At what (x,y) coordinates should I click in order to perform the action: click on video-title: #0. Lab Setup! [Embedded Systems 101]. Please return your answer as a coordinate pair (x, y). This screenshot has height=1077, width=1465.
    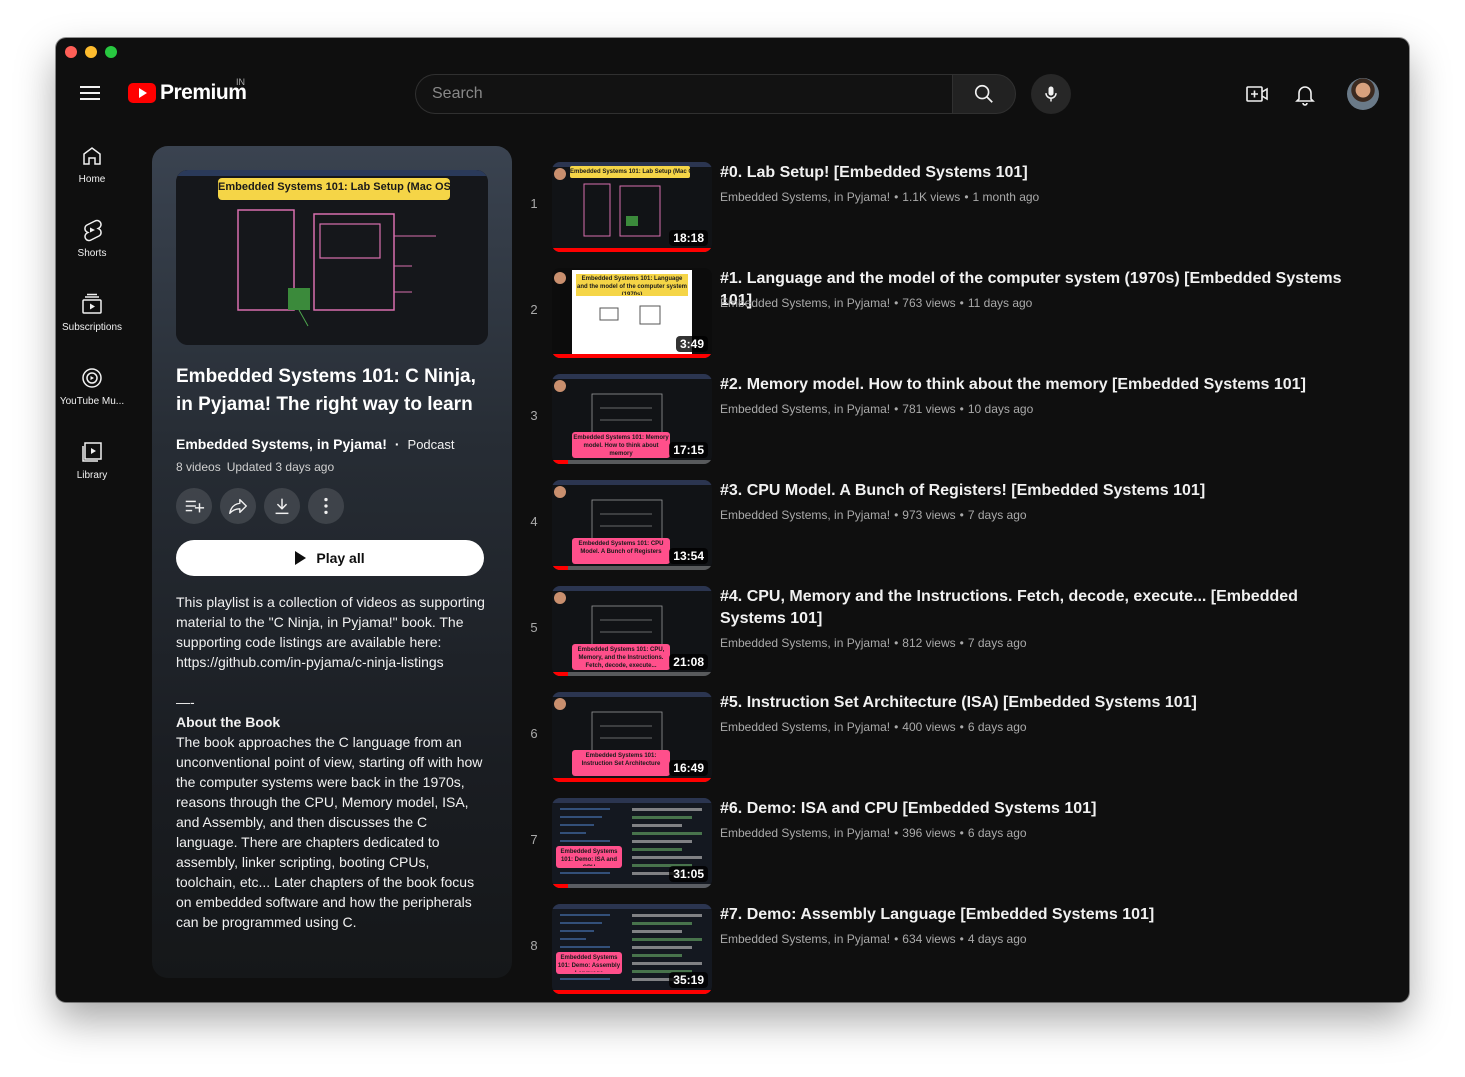
    Looking at the image, I should click on (1040, 173).